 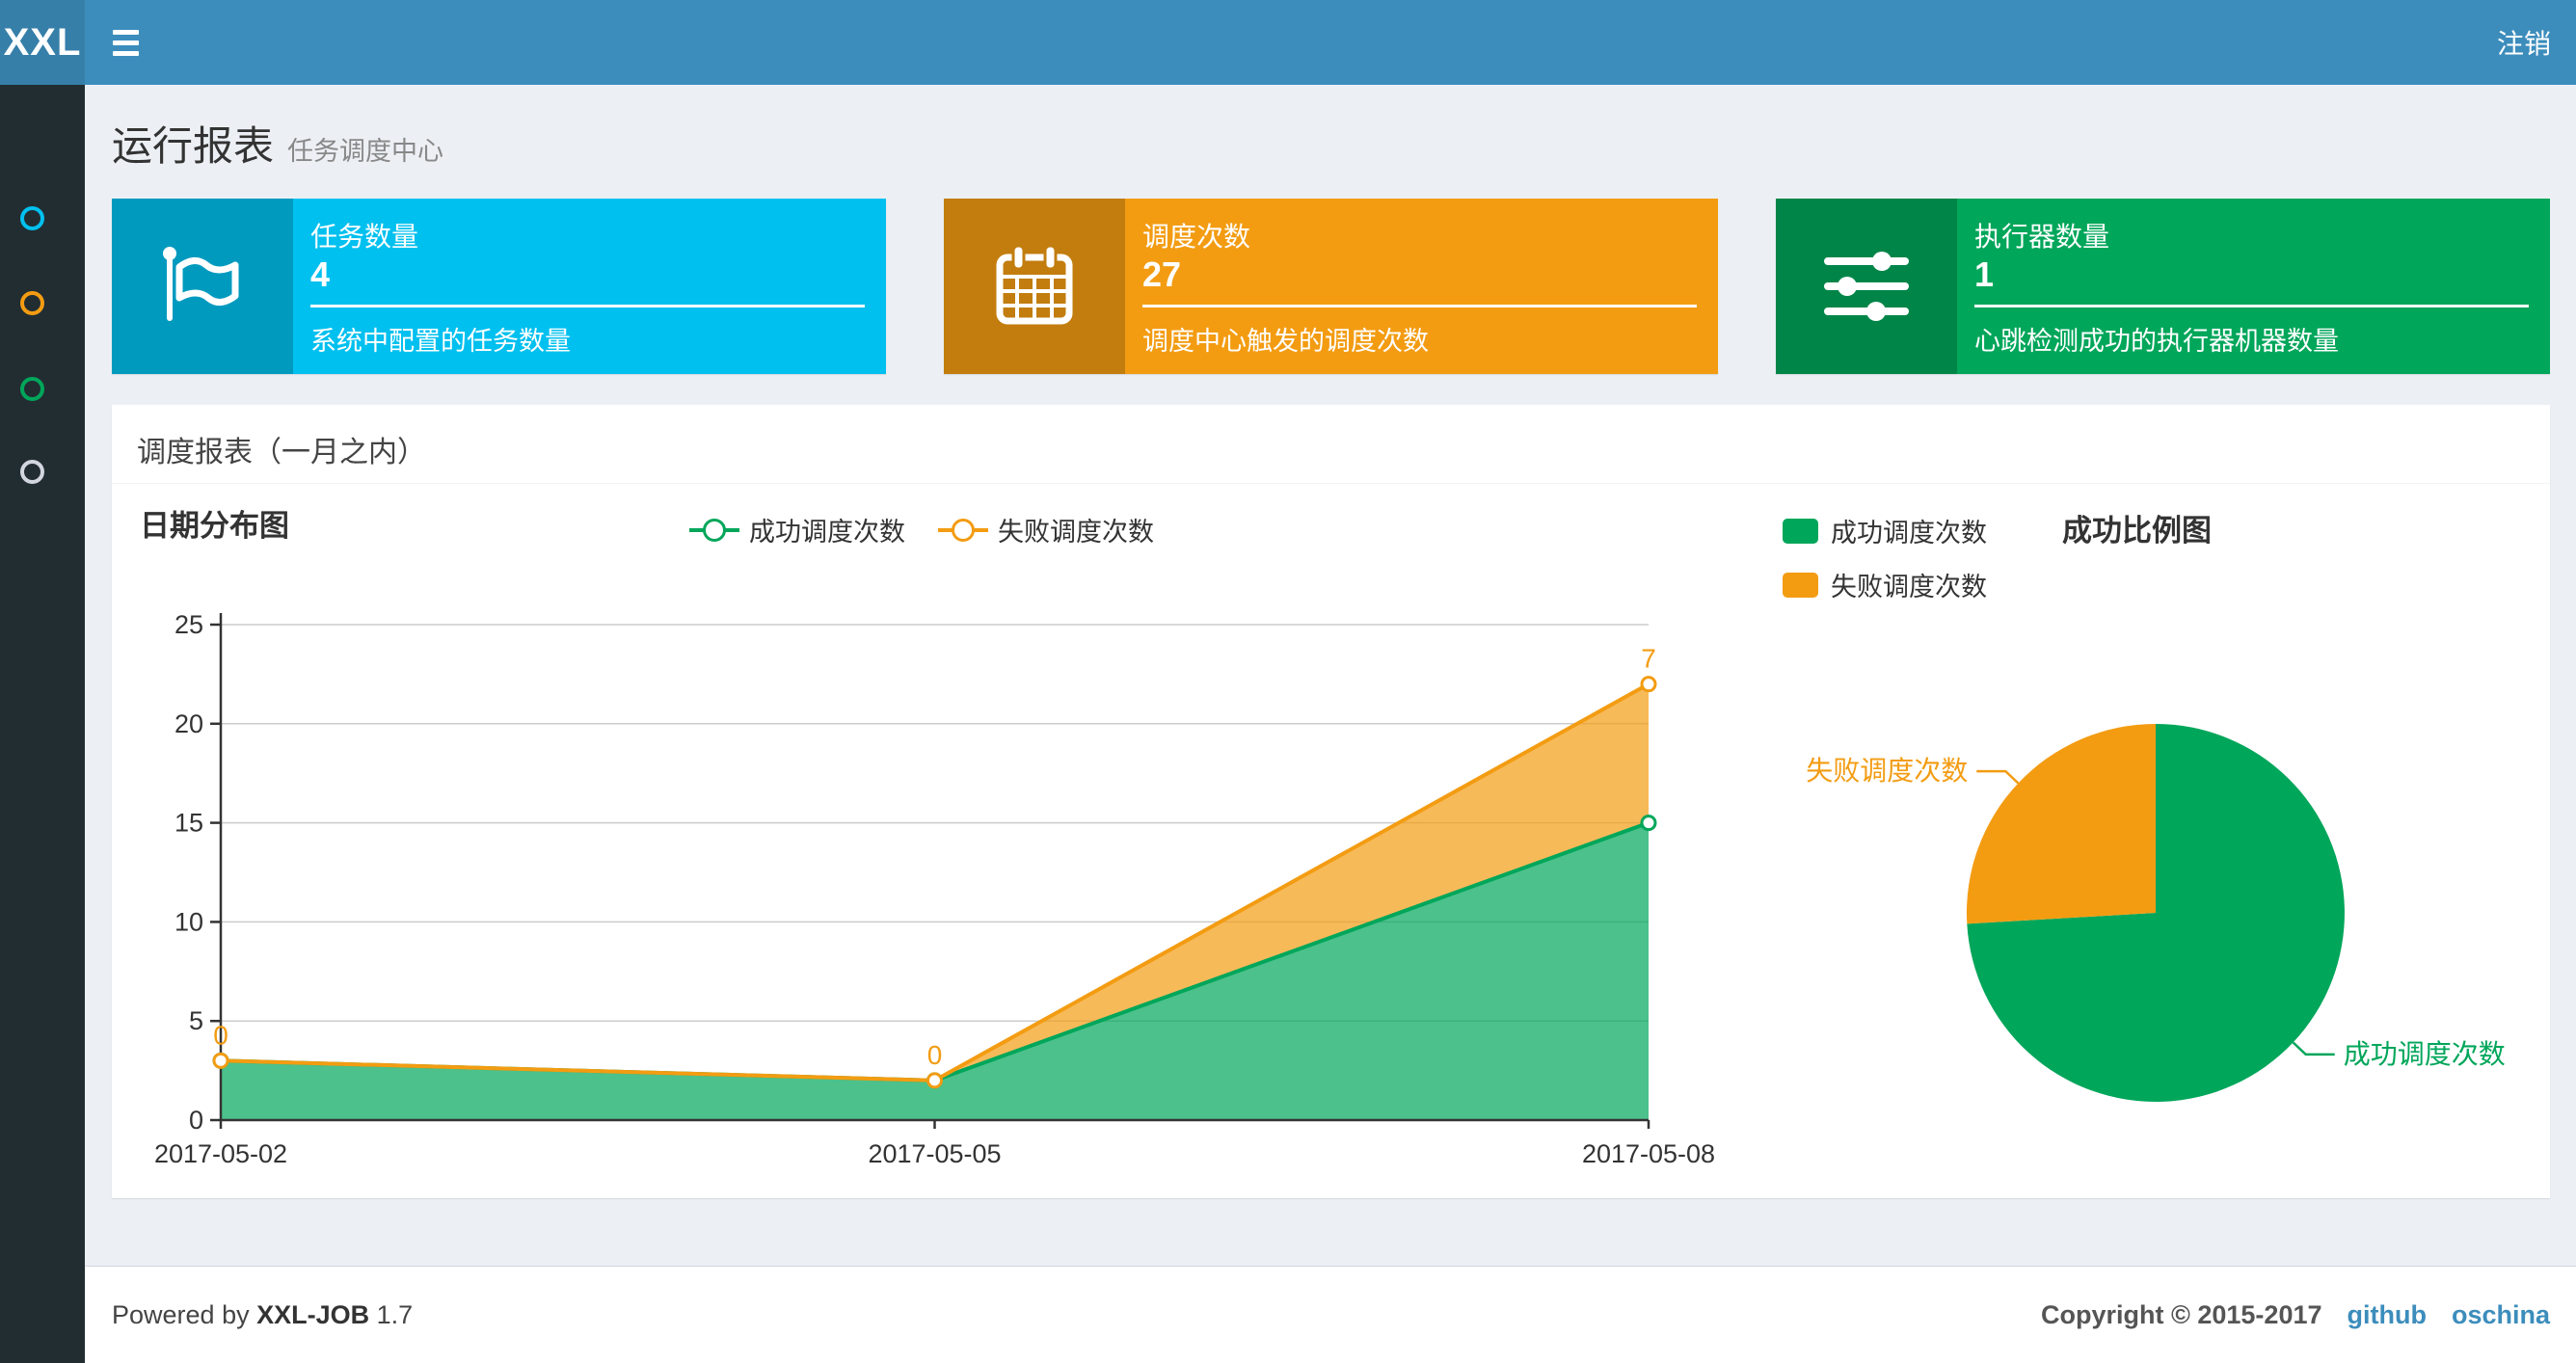 I want to click on app-logo: XXL, so click(x=42, y=42).